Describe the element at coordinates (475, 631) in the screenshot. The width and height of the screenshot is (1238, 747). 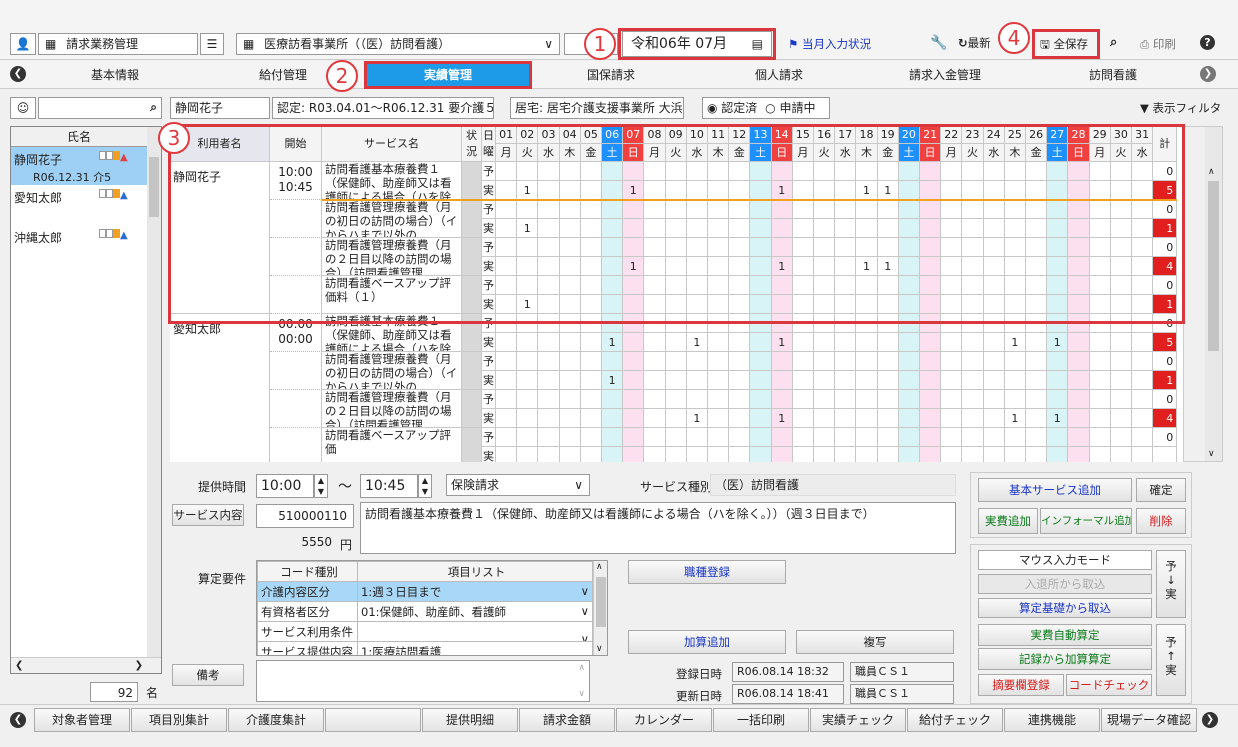
I see `req-value-select: ∨` at that location.